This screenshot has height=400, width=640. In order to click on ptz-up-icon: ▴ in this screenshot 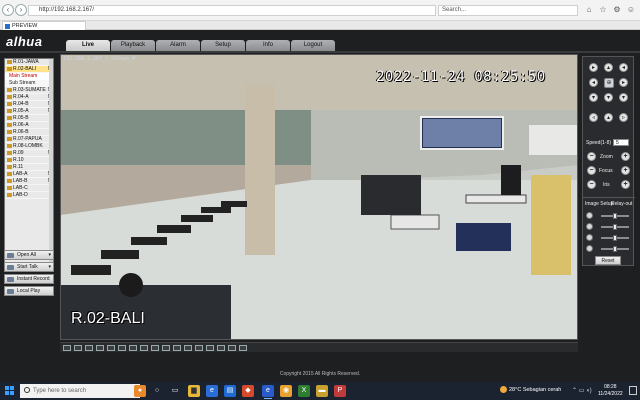, I will do `click(608, 67)`.